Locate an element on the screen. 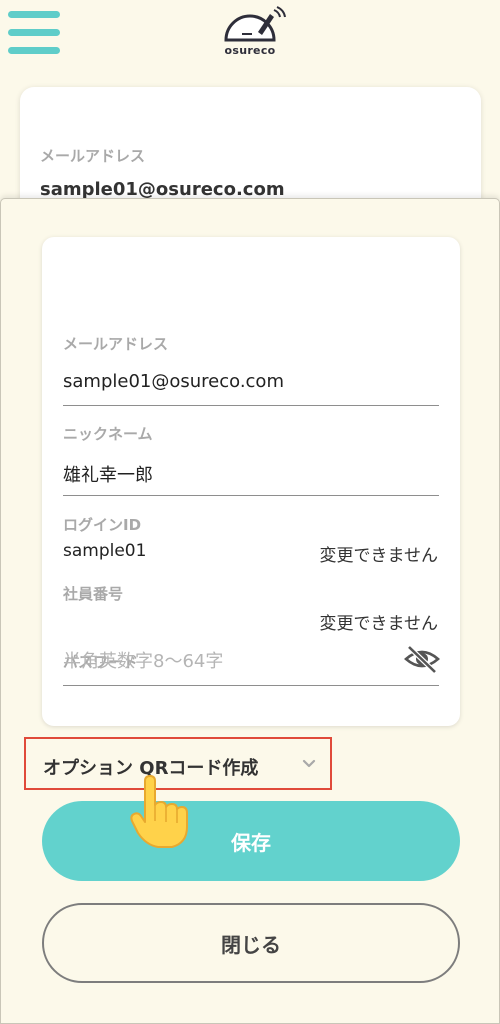 The width and height of the screenshot is (500, 1024). save-button: 保存 is located at coordinates (251, 841).